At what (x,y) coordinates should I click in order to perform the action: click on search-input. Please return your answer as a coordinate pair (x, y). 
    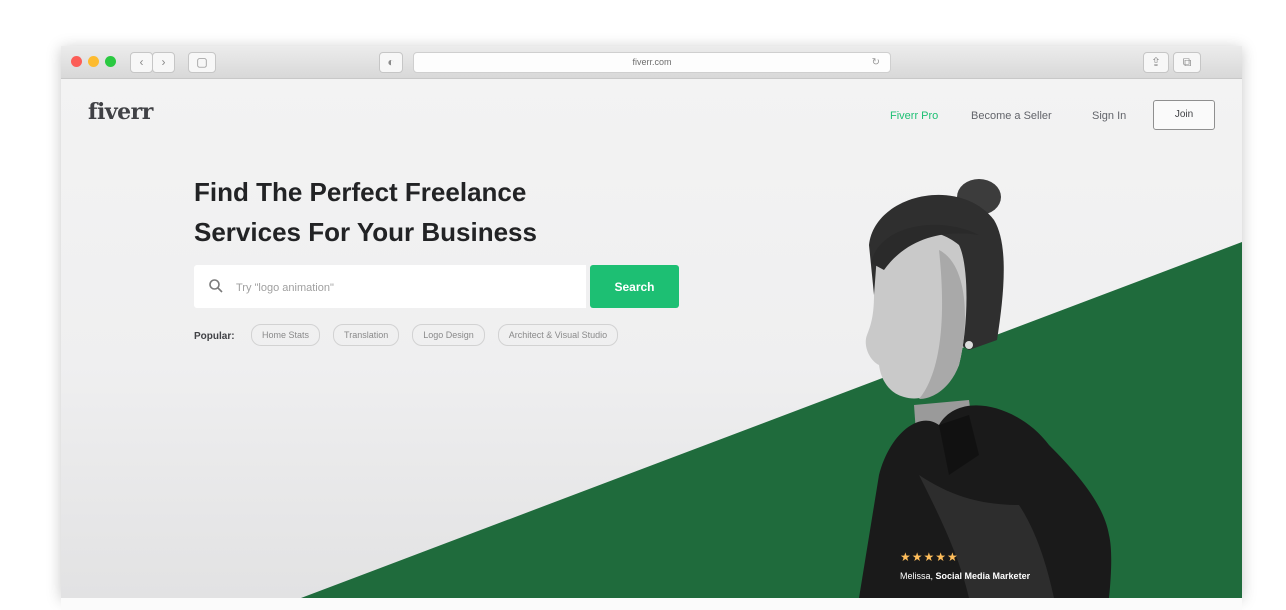
    Looking at the image, I should click on (406, 287).